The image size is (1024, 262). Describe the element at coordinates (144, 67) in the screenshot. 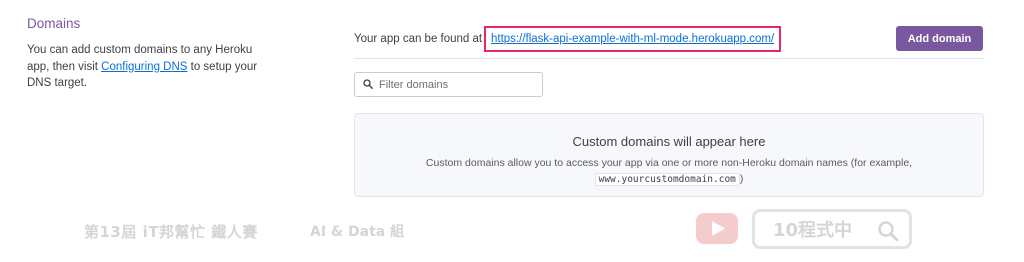

I see `configuring-dns-link: Configuring DNS` at that location.